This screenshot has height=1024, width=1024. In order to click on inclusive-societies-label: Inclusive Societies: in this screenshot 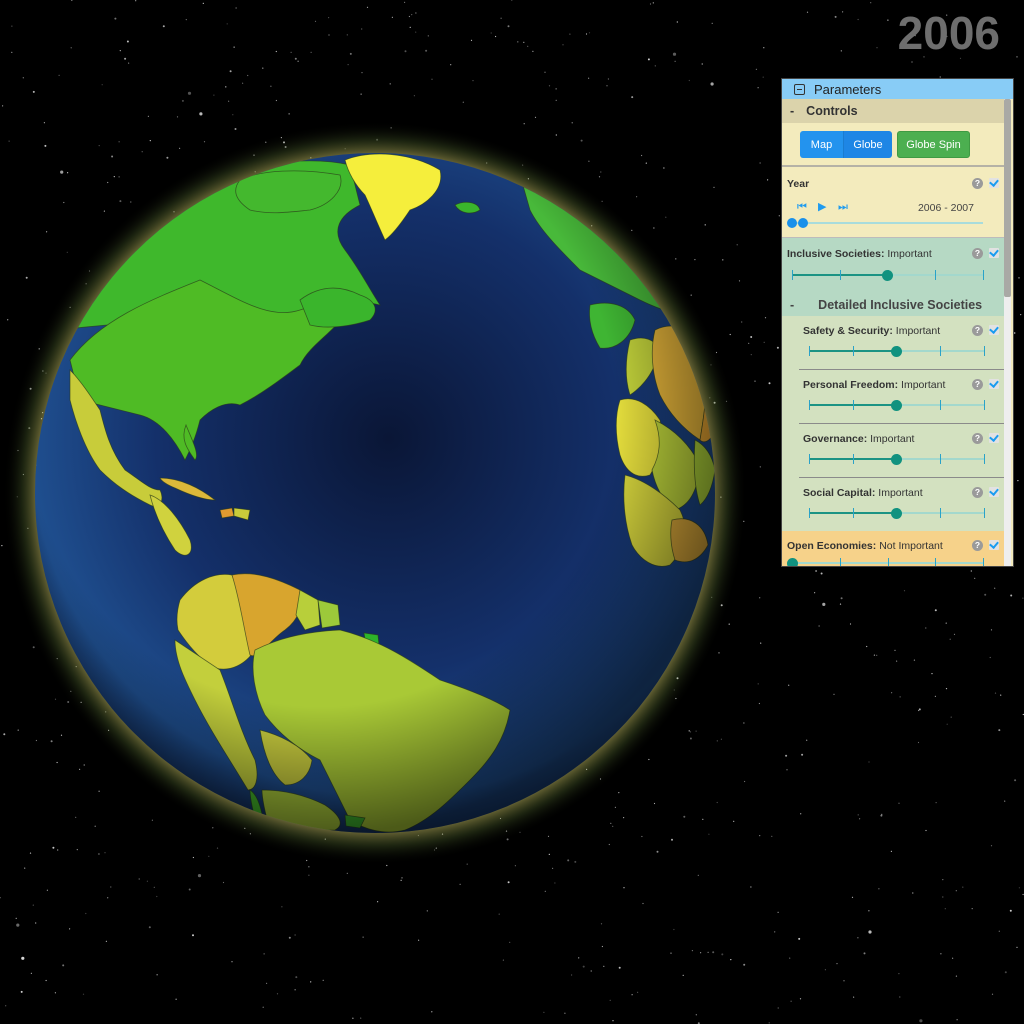, I will do `click(836, 254)`.